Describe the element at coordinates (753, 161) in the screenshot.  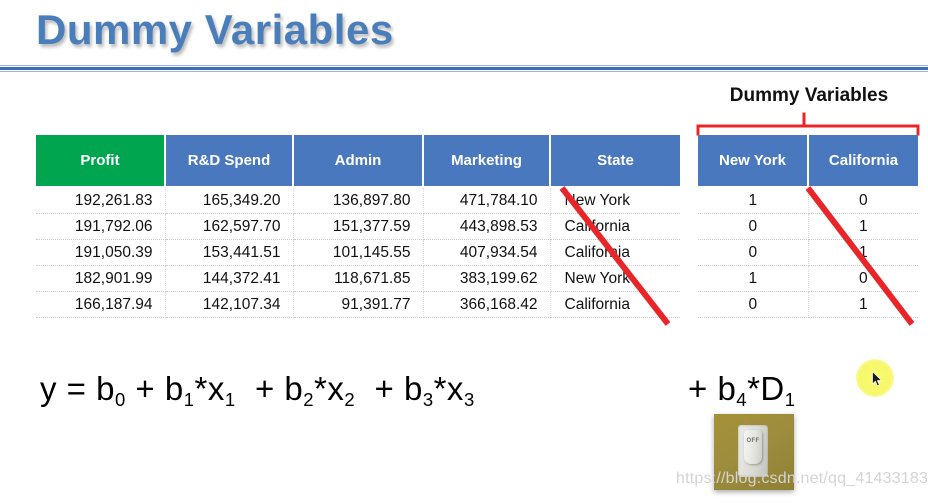
I see `column-header-new-york: New York` at that location.